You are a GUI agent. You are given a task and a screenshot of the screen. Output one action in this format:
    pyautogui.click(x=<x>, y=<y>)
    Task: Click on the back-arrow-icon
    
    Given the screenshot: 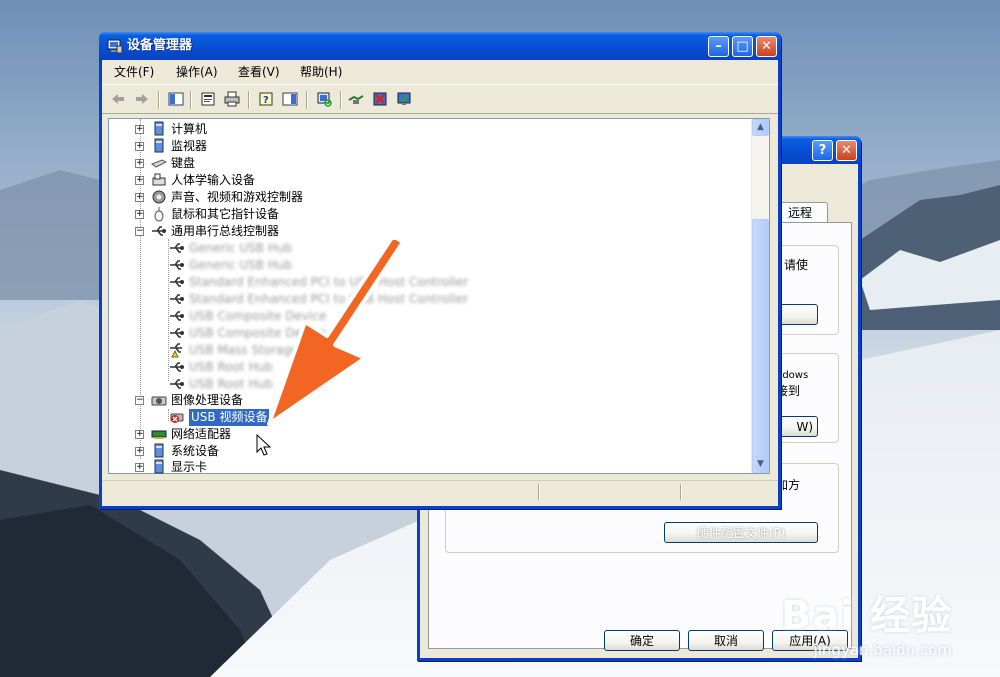 What is the action you would take?
    pyautogui.click(x=118, y=99)
    